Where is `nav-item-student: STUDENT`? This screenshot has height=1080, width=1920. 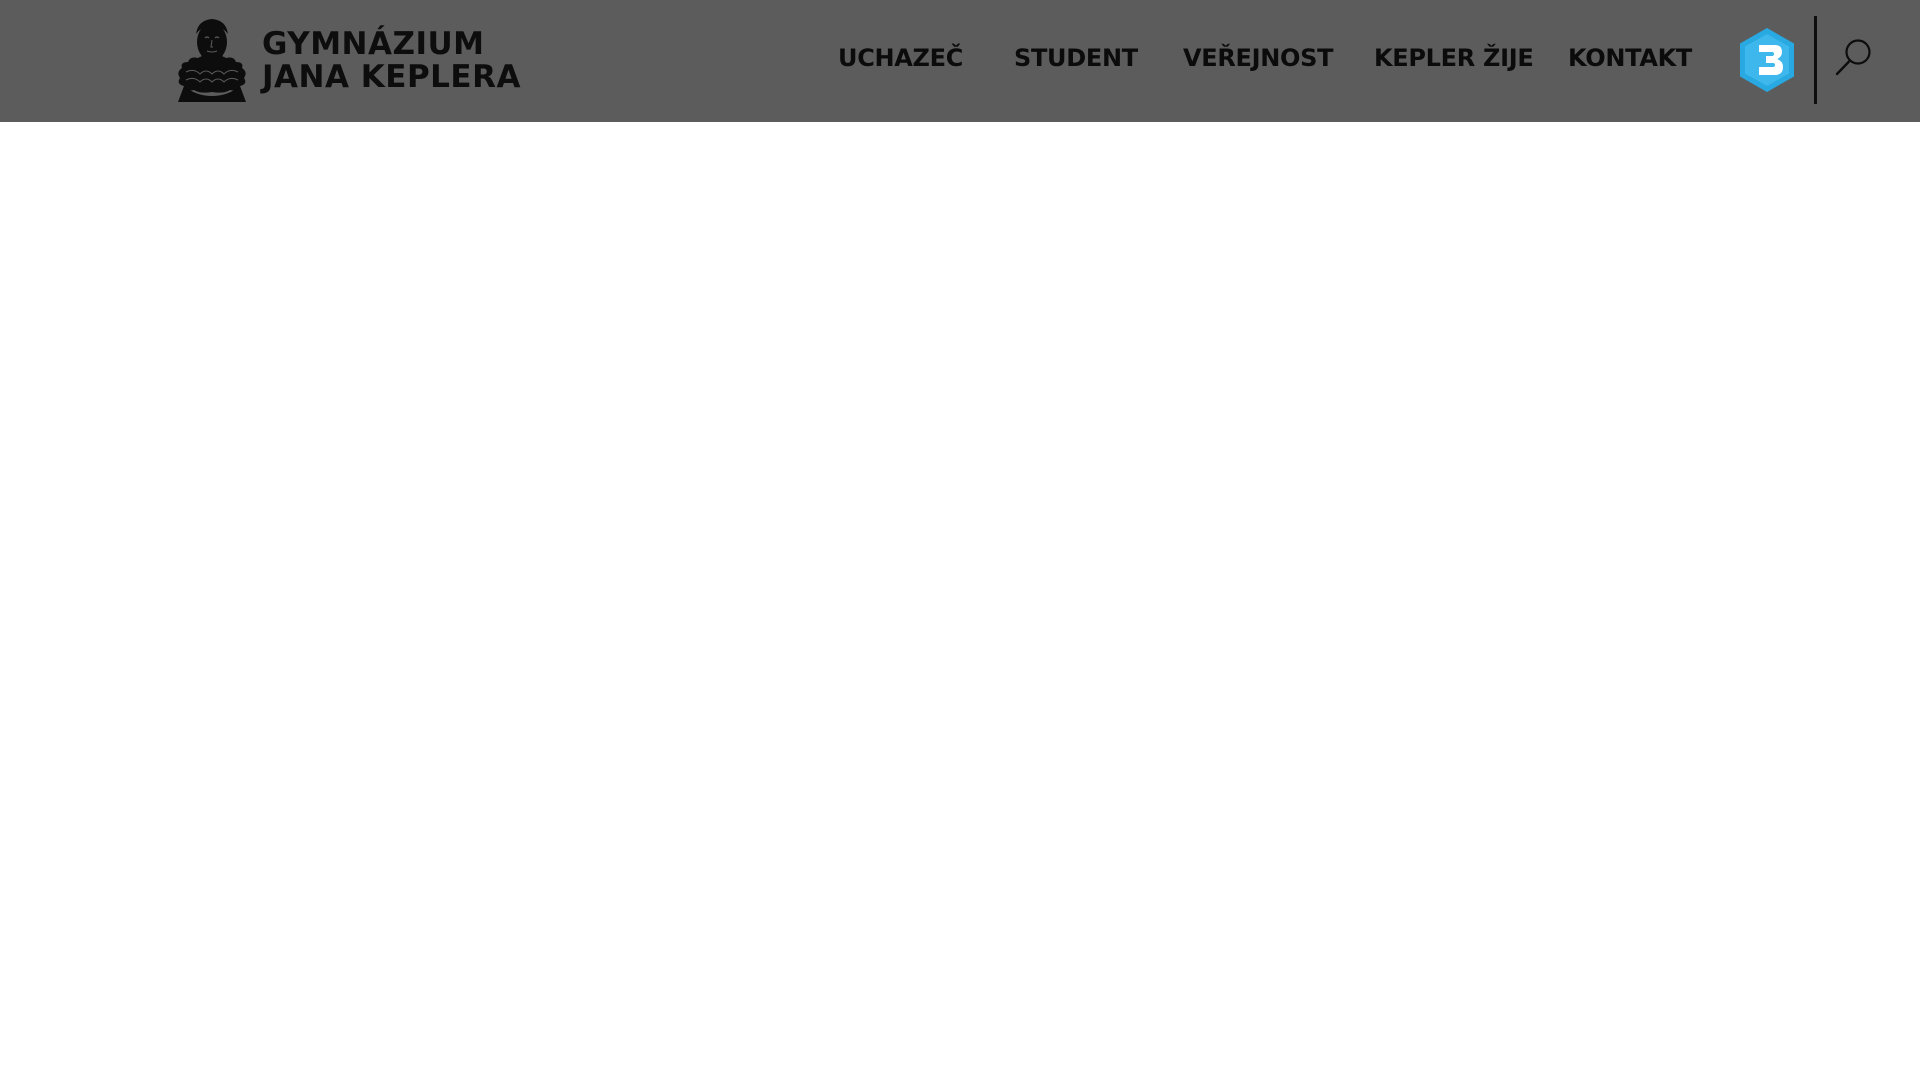 nav-item-student: STUDENT is located at coordinates (1076, 58).